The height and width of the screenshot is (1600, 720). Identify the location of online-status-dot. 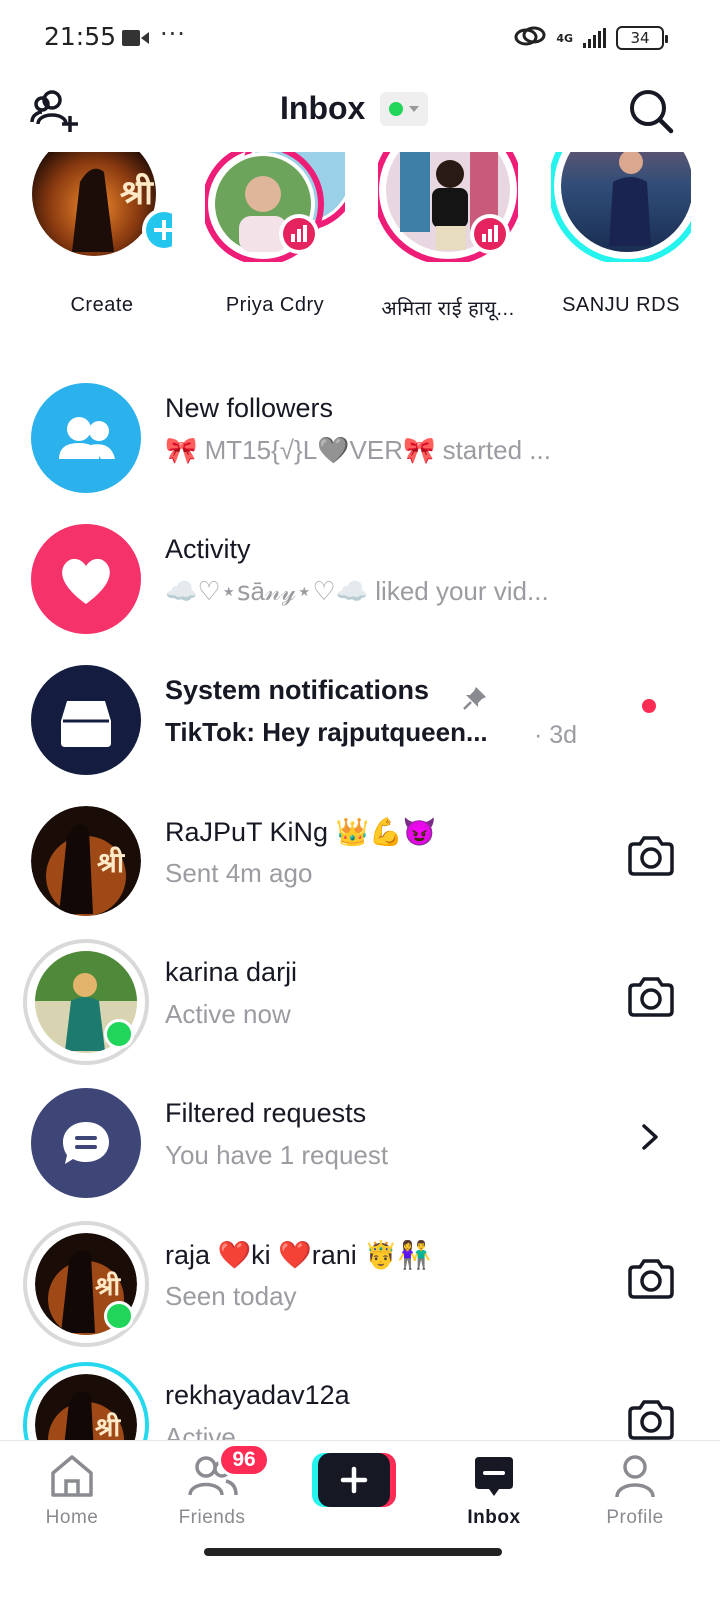
(396, 109).